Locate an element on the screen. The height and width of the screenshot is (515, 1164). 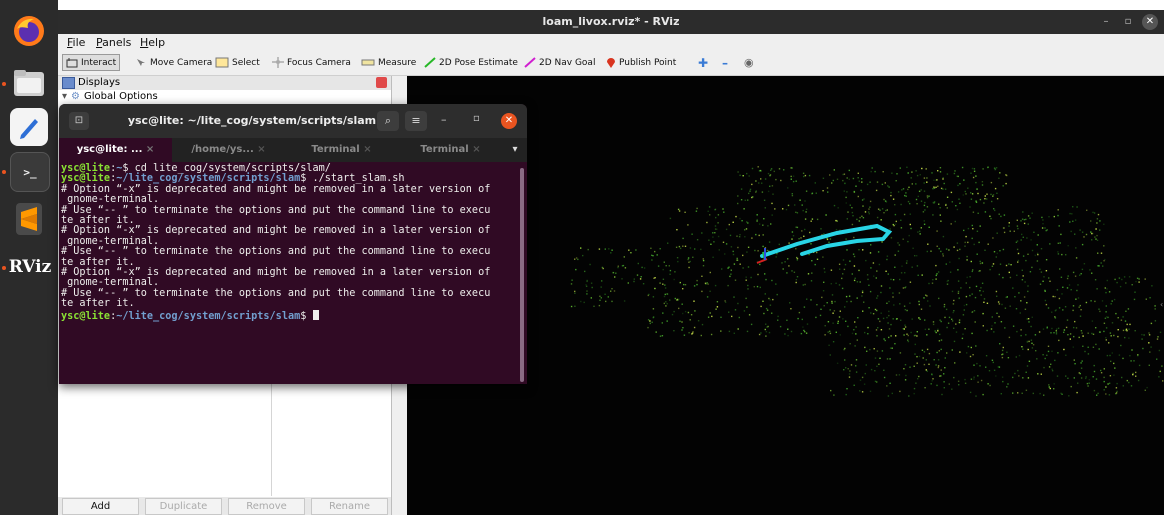
remove-tool-icon: – is located at coordinates (725, 62).